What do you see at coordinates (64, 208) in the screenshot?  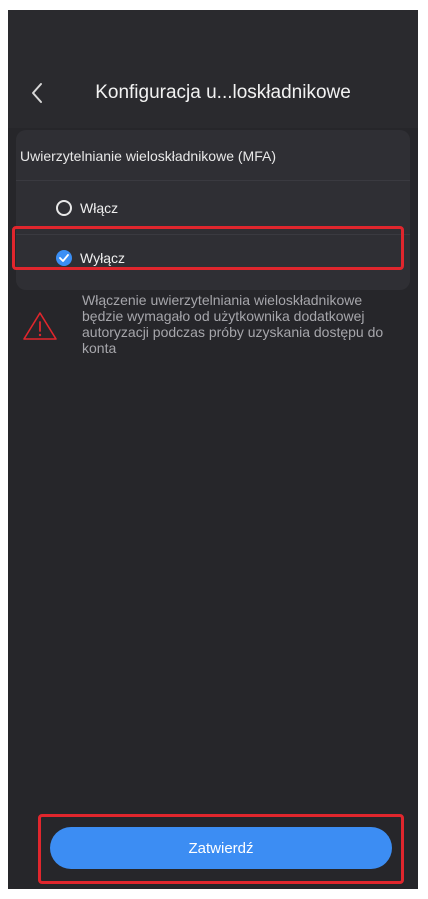 I see `radio-unchecked-icon` at bounding box center [64, 208].